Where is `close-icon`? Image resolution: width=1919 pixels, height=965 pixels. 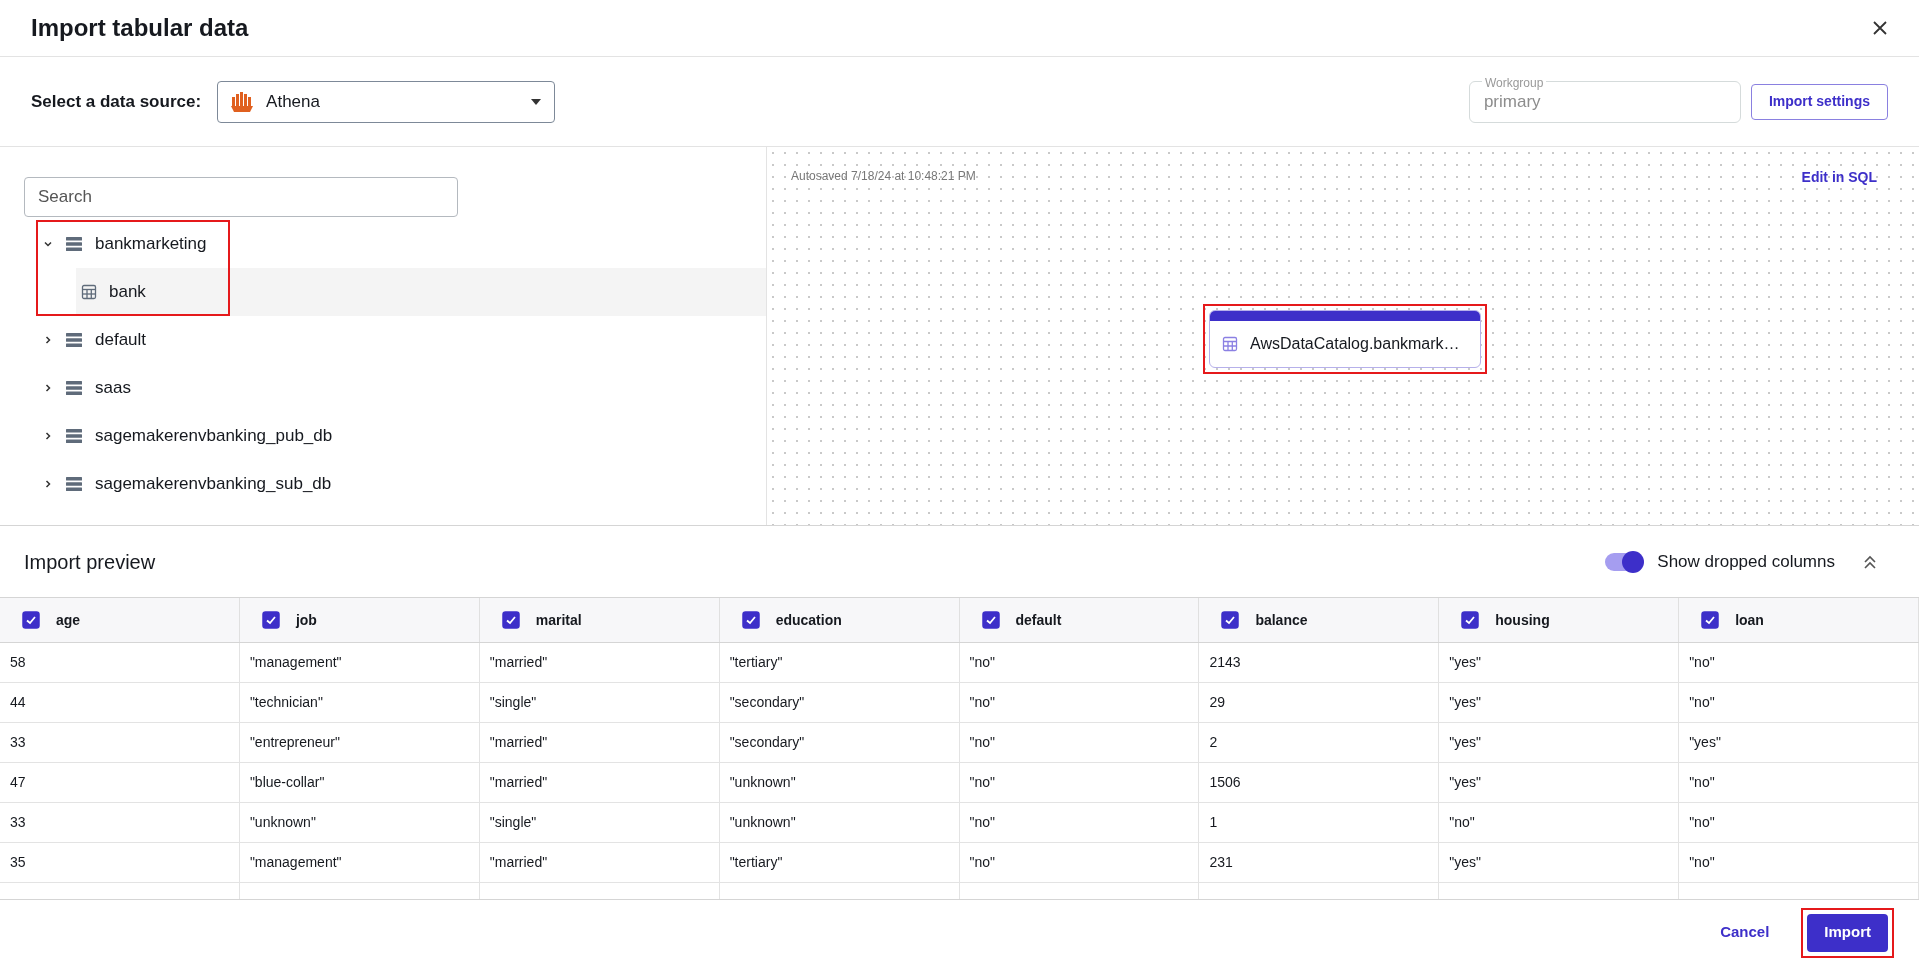 close-icon is located at coordinates (1880, 28).